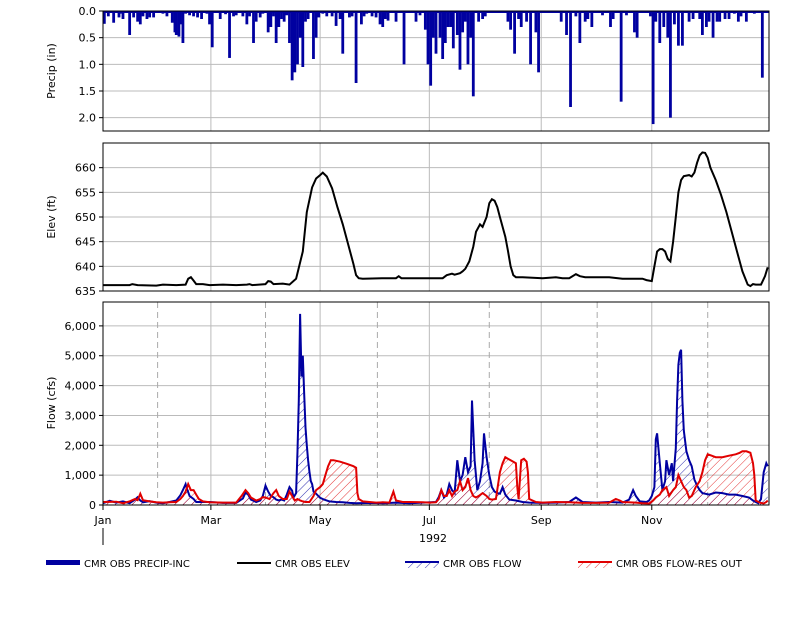 The height and width of the screenshot is (627, 800). What do you see at coordinates (652, 520) in the screenshot?
I see `x-tick-label: Nov` at bounding box center [652, 520].